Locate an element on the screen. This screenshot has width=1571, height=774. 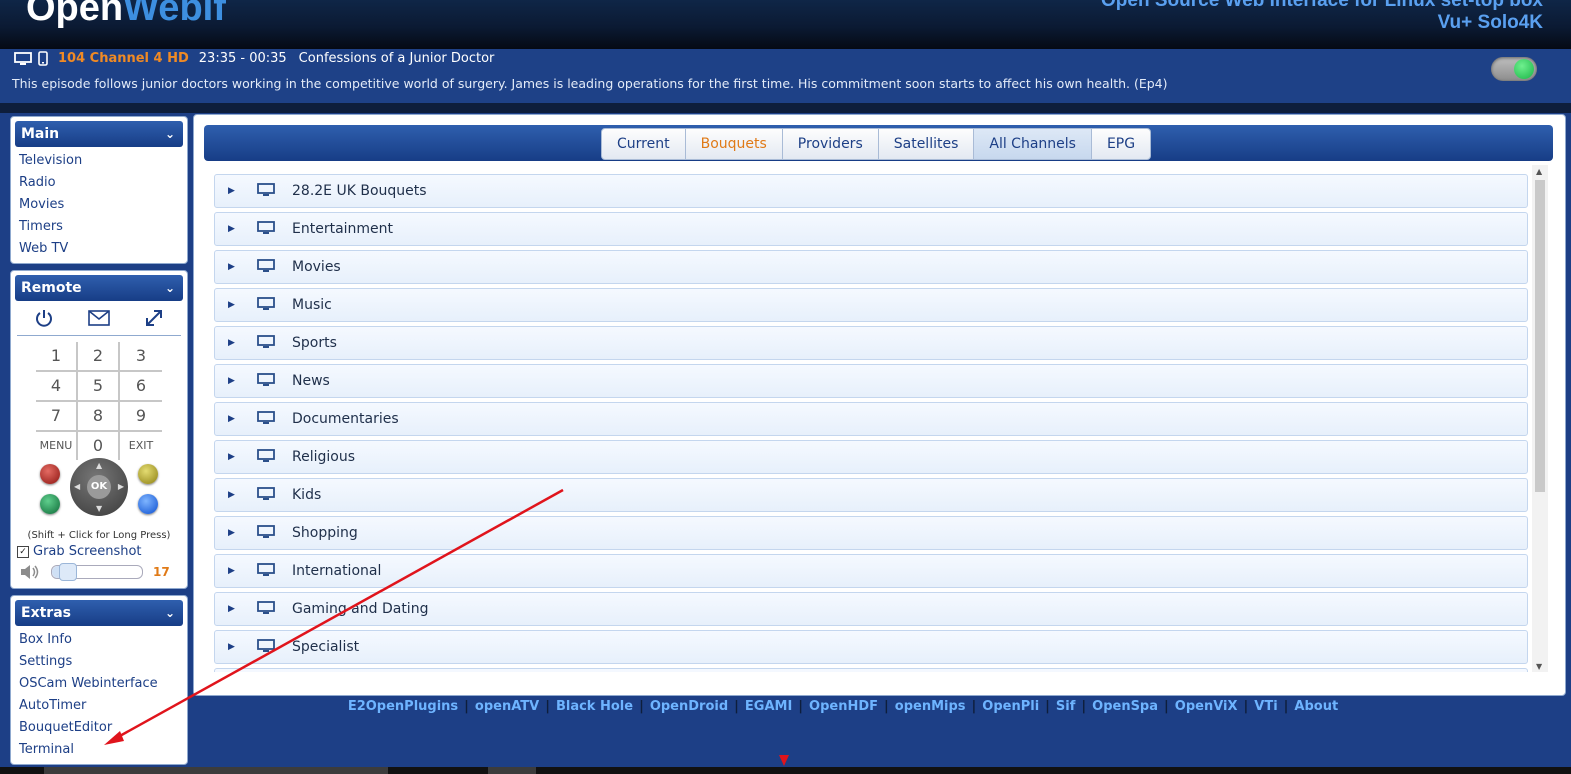
remote-panel-header: Remote ⌄ is located at coordinates (99, 288).